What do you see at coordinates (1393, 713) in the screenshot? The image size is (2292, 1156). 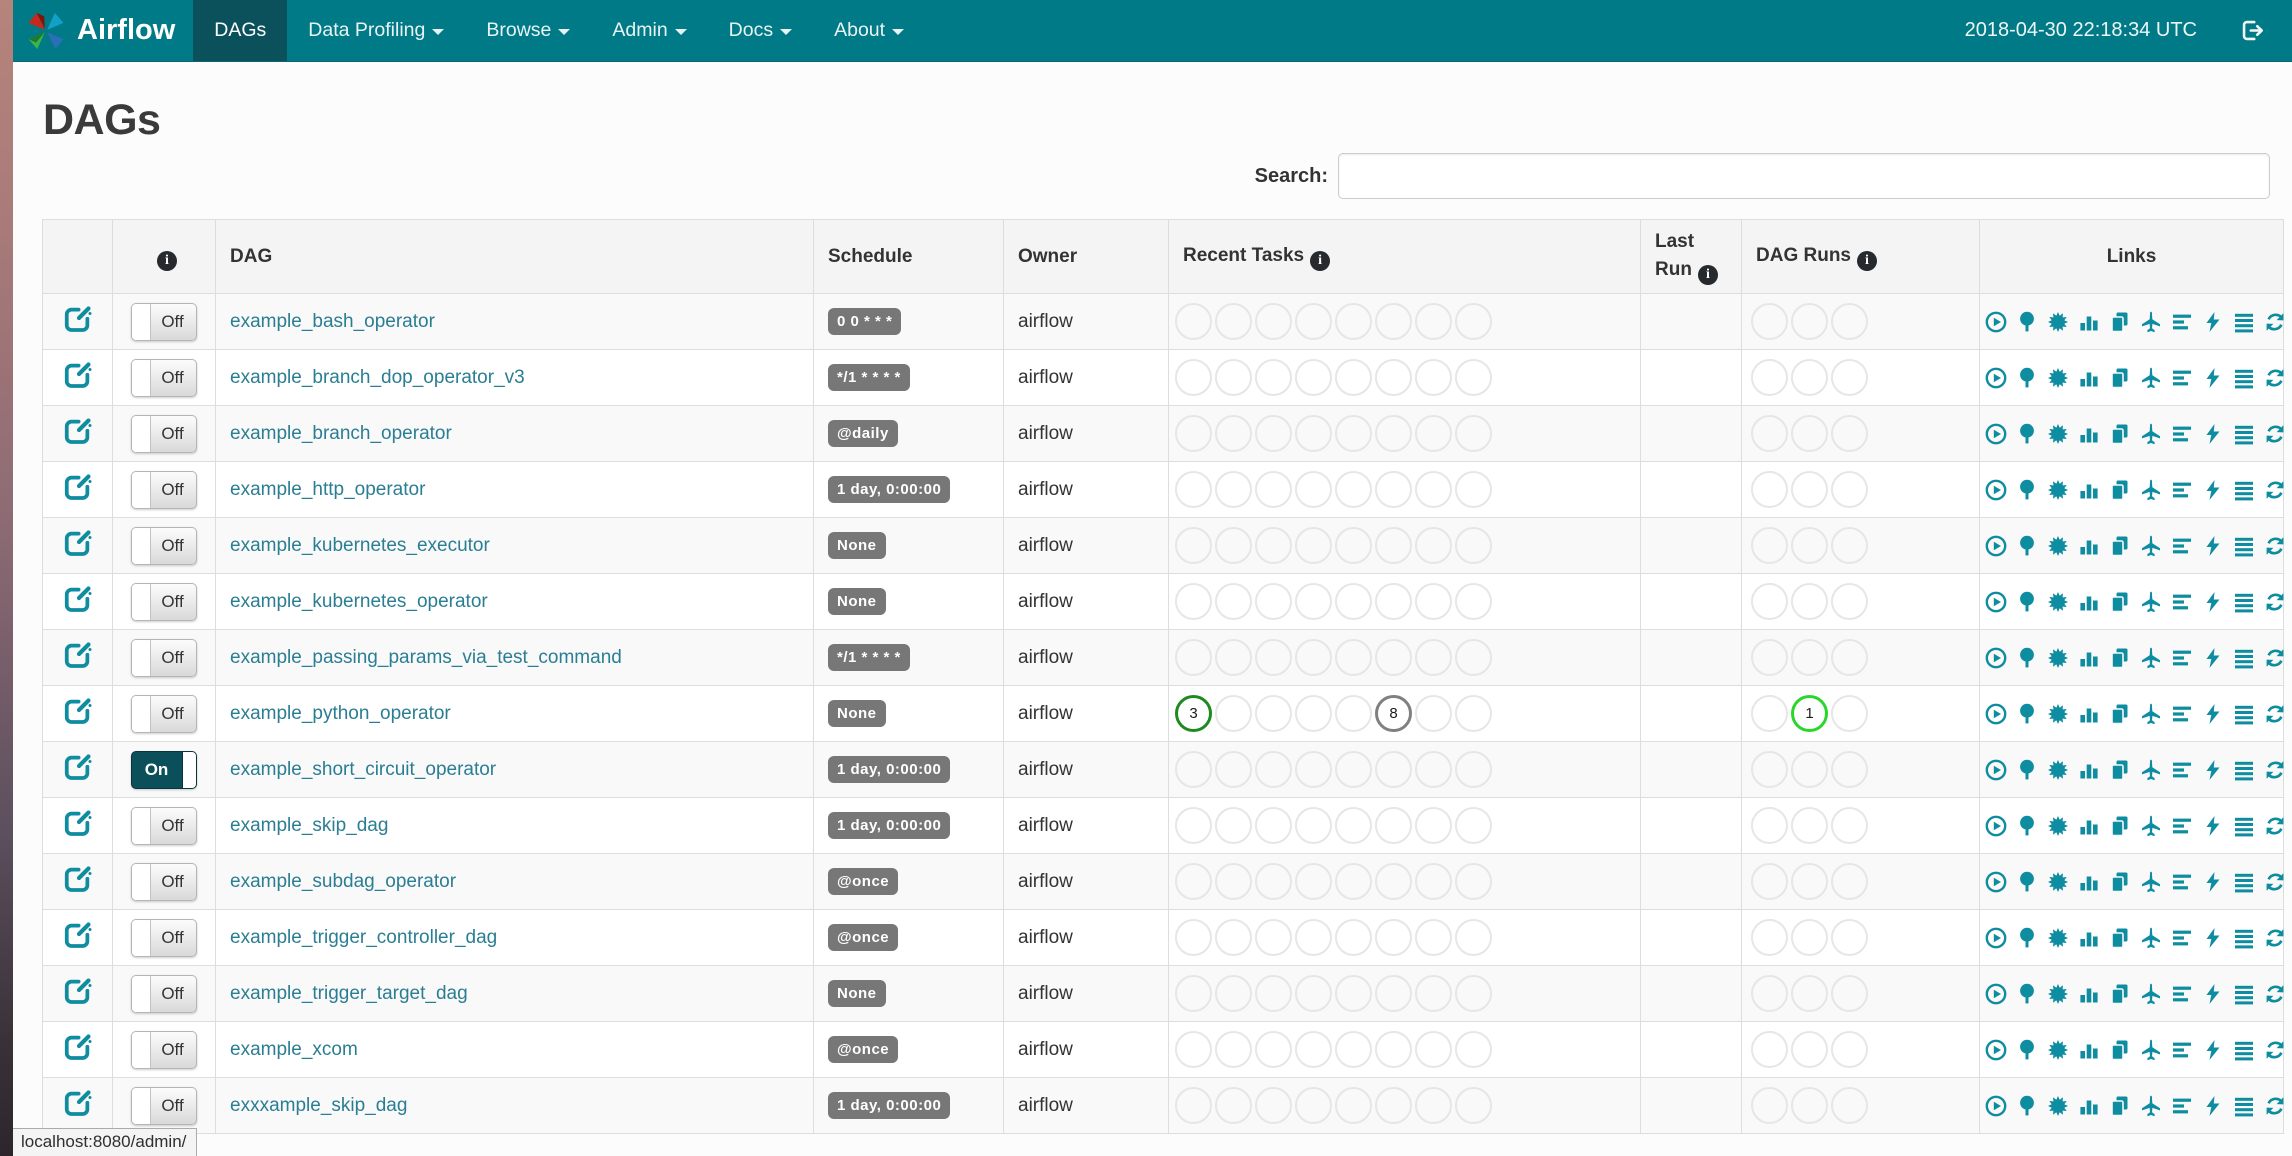 I see `recent-task-circle: 8` at bounding box center [1393, 713].